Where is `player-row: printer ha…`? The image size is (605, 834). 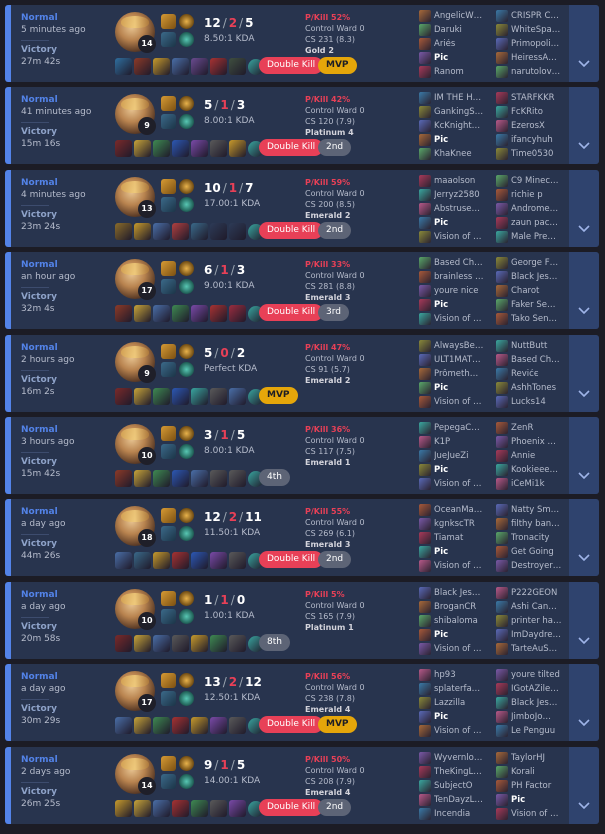
player-row: printer ha… is located at coordinates (534, 621).